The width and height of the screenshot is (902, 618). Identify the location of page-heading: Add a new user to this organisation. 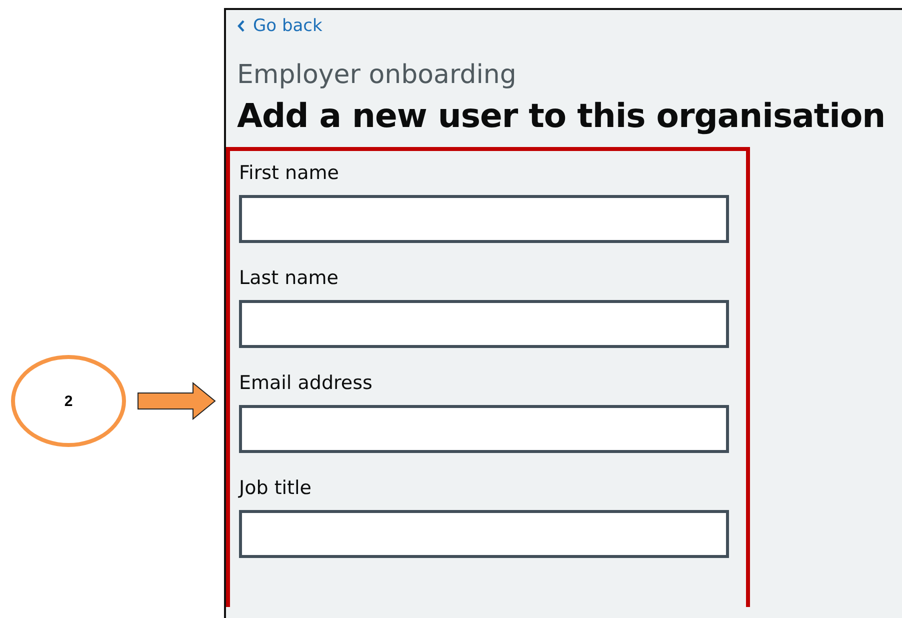
(561, 116).